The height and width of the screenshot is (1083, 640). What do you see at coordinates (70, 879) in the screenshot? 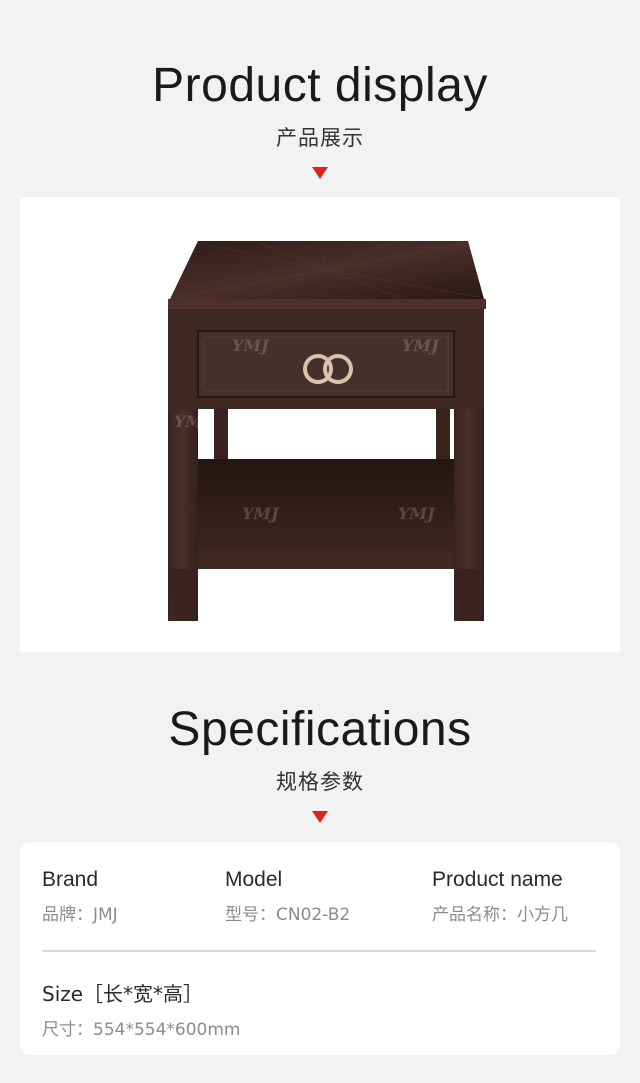
I see `spec-label: Brand` at bounding box center [70, 879].